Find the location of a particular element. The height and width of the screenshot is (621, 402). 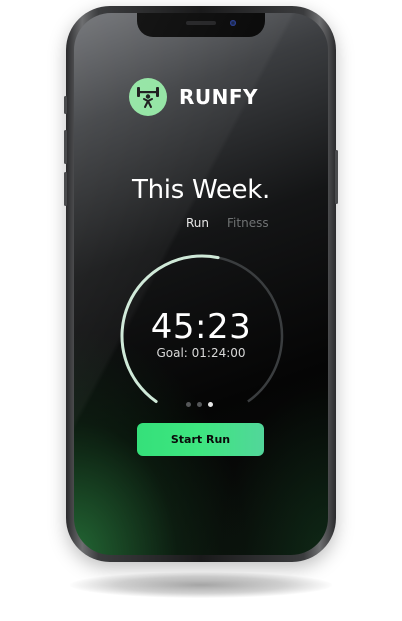

tab-fitness: Fitness is located at coordinates (248, 223).